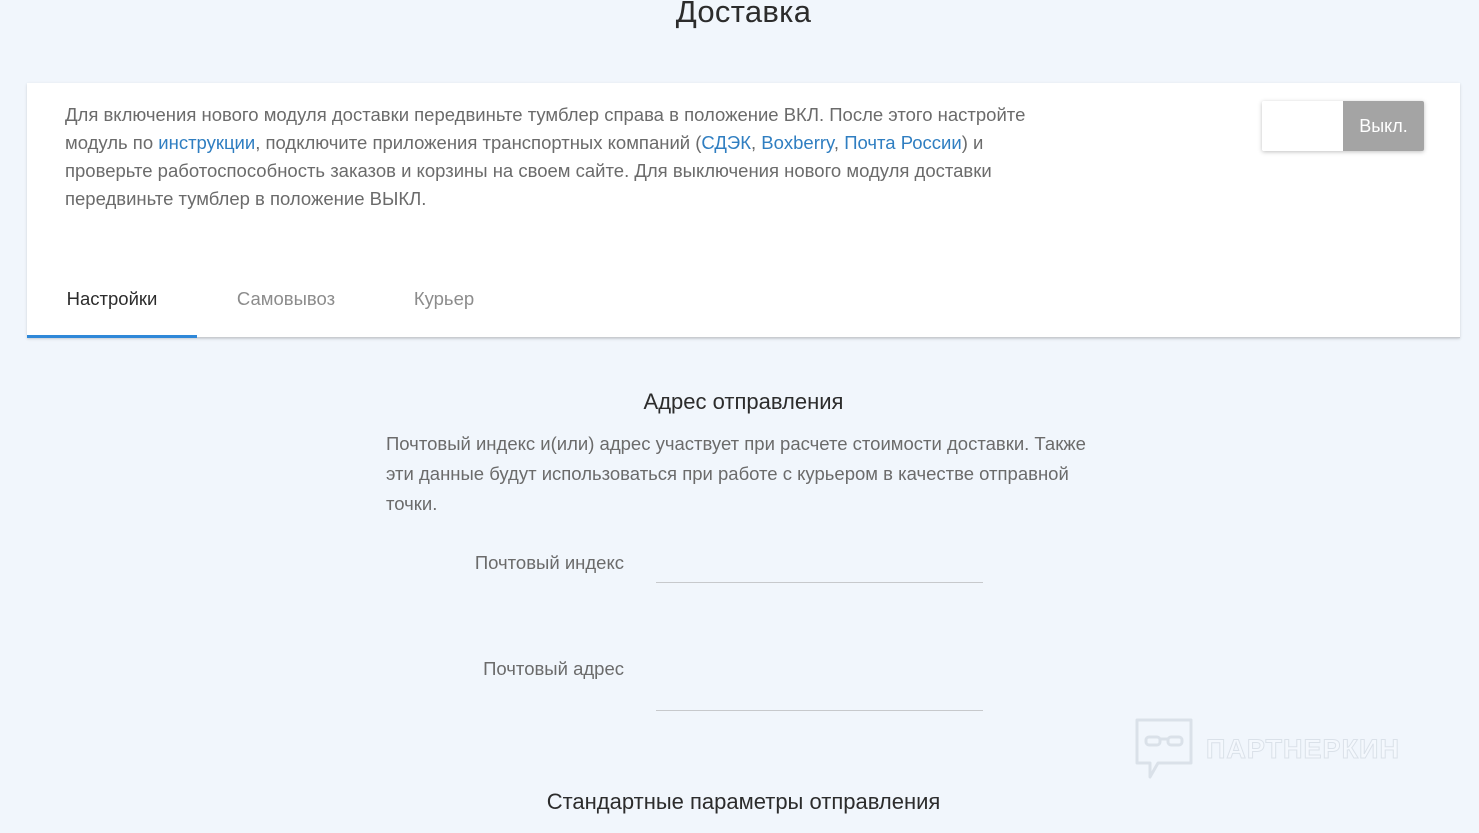 Image resolution: width=1479 pixels, height=833 pixels. I want to click on address-section-title: Адрес отправления, so click(743, 401).